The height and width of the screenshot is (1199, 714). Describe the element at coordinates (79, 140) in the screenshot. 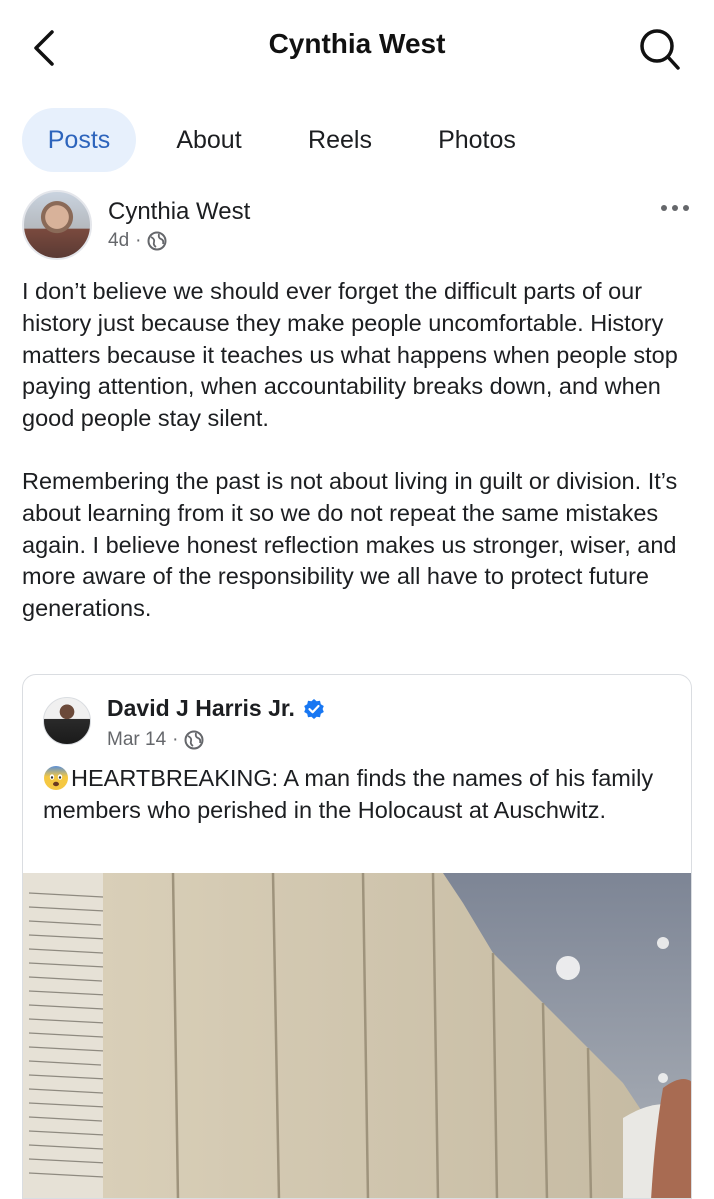

I see `tab-posts: Posts` at that location.